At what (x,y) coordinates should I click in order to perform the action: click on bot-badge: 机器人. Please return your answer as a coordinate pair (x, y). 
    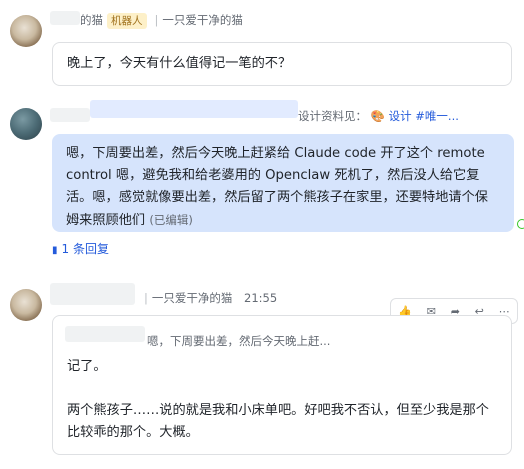
    Looking at the image, I should click on (127, 21).